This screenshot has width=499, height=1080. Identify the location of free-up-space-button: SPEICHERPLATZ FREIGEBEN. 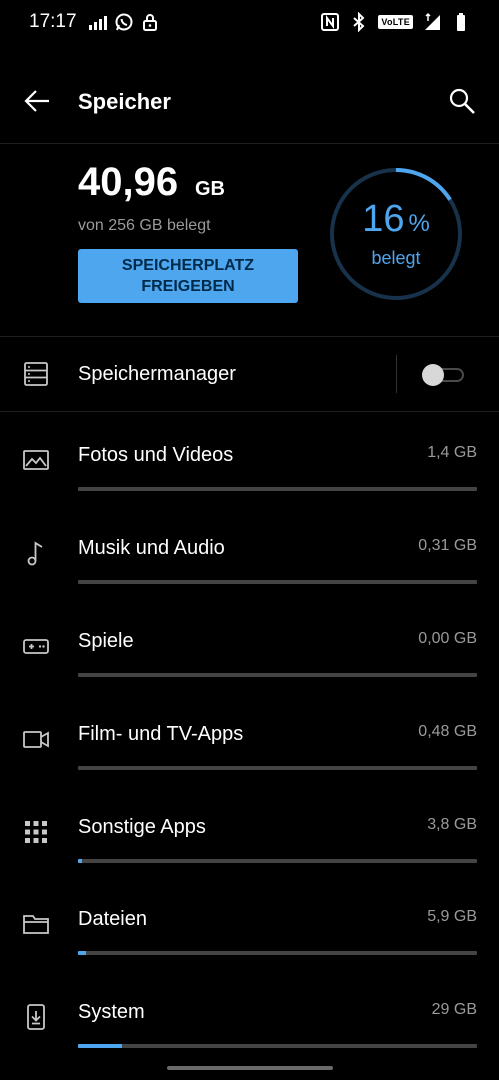
(188, 276).